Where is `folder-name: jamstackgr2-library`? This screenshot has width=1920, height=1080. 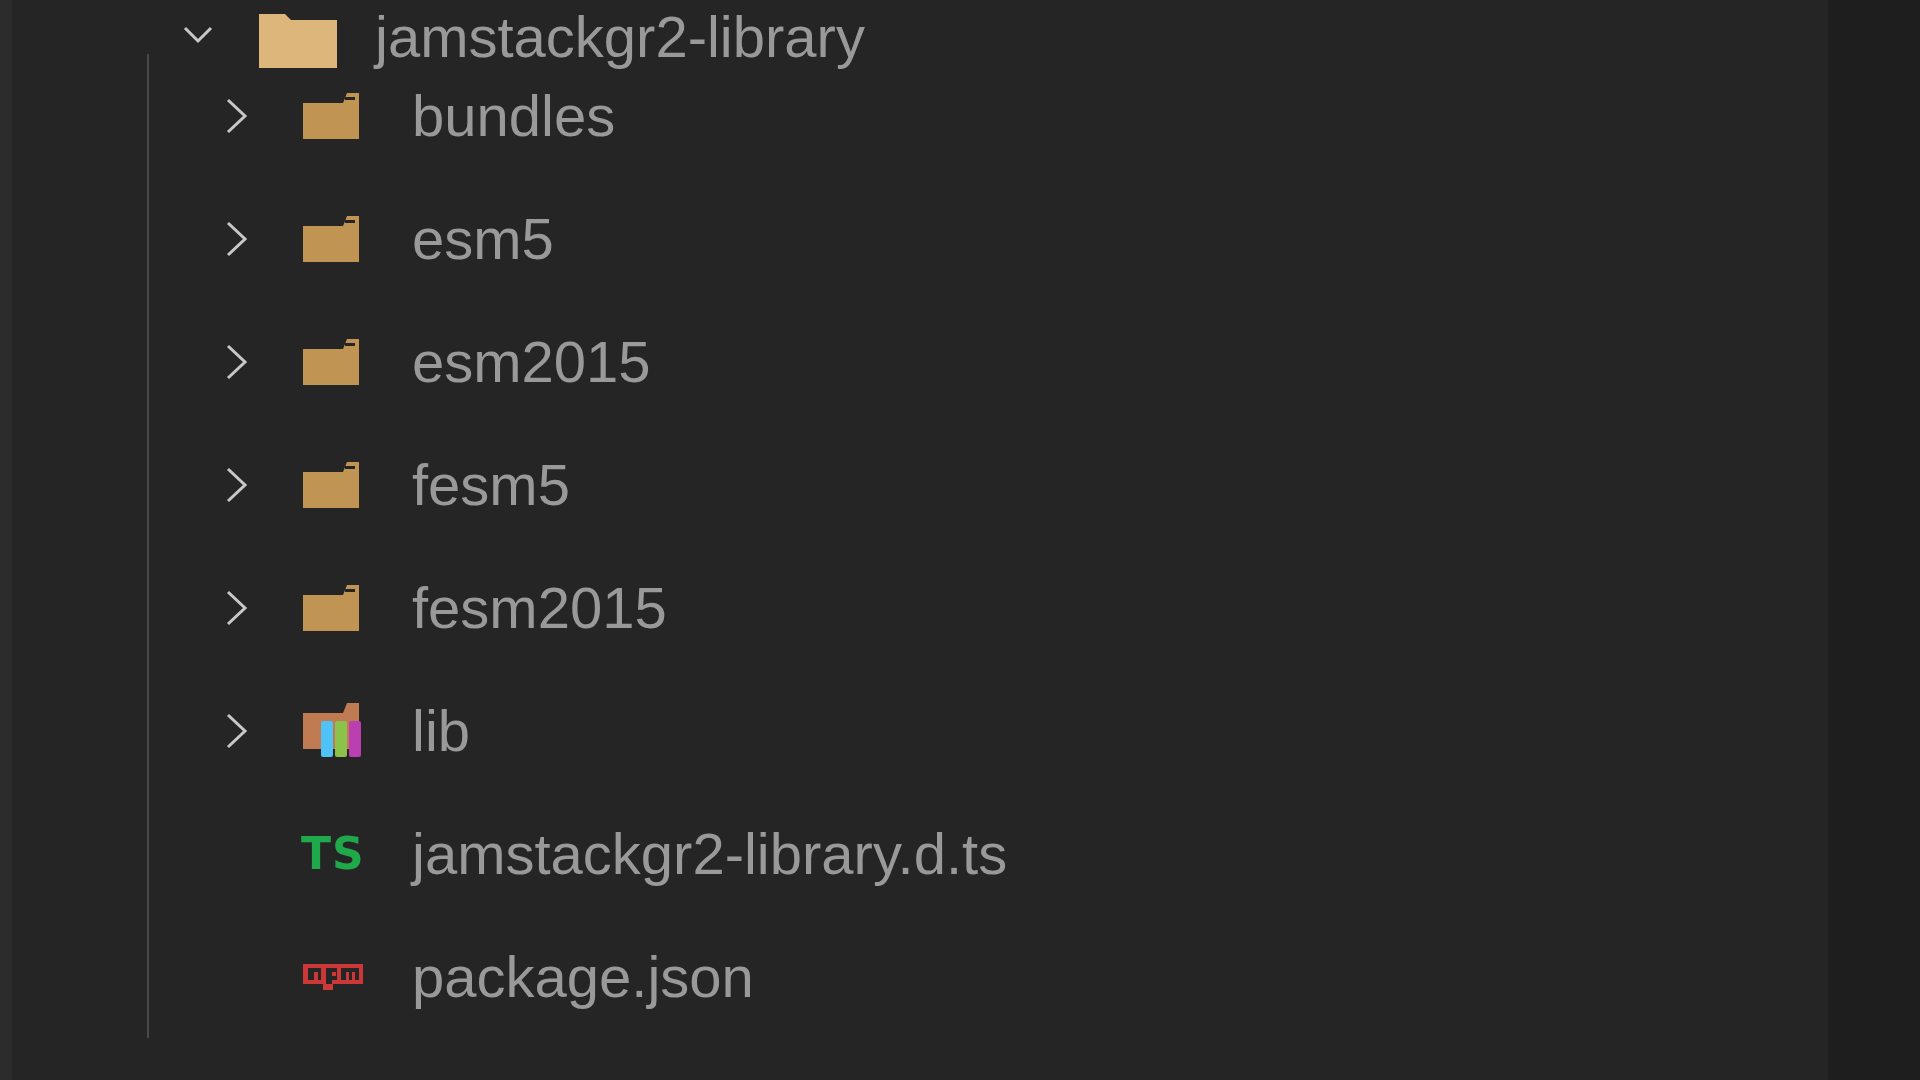 folder-name: jamstackgr2-library is located at coordinates (620, 37).